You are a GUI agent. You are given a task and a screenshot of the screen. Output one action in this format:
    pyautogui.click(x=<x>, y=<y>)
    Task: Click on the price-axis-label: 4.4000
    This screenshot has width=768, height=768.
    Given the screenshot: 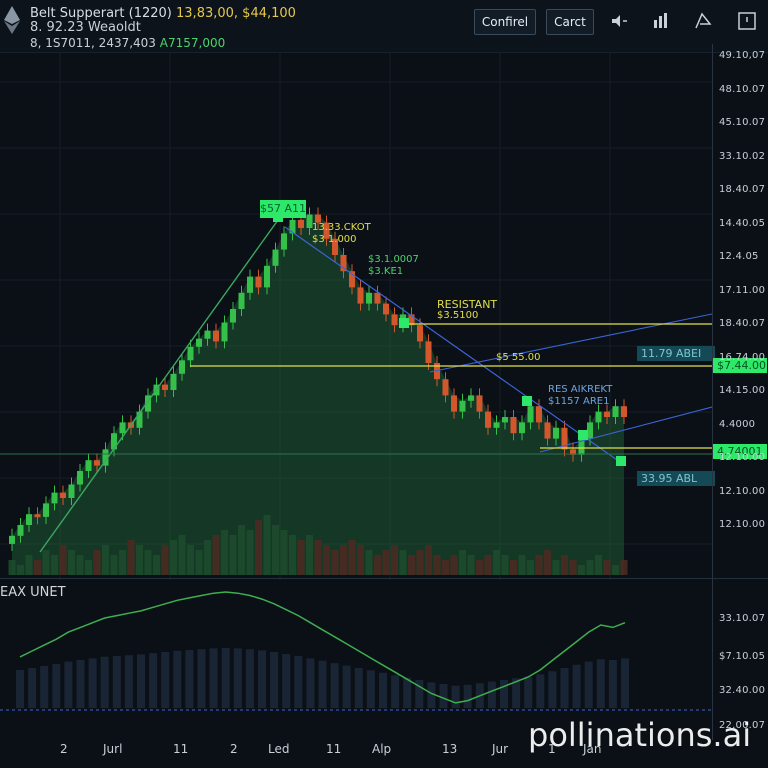 What is the action you would take?
    pyautogui.click(x=737, y=424)
    